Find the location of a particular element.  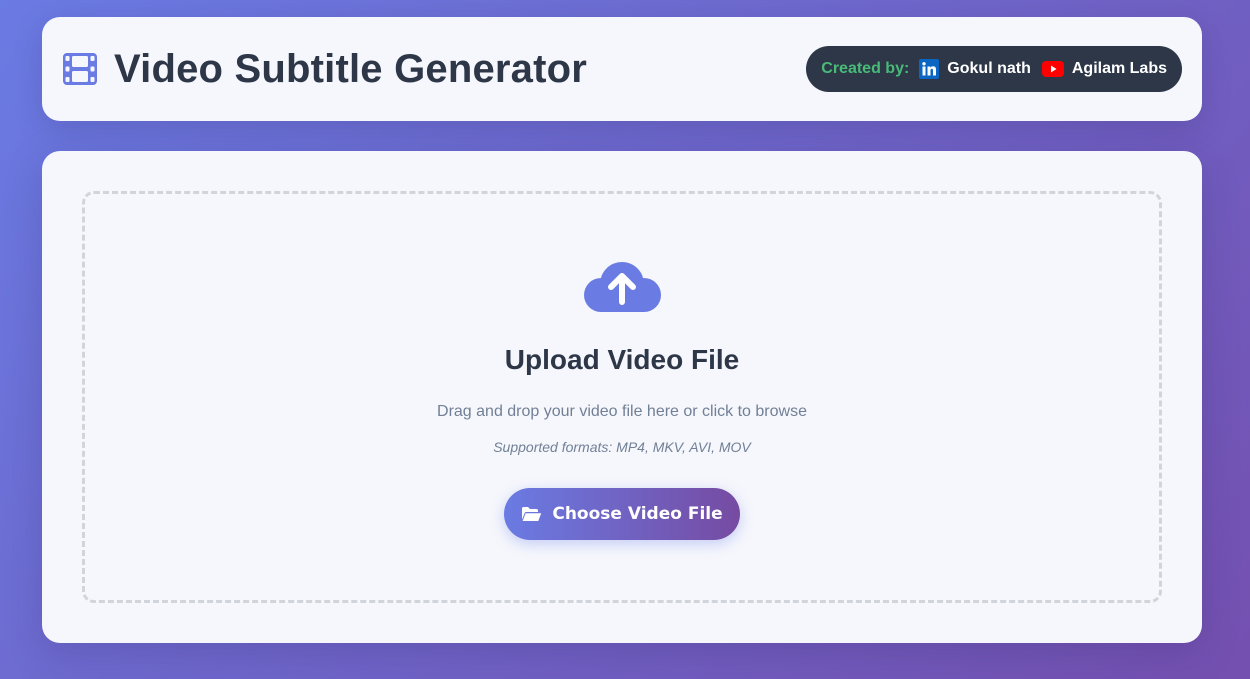

linkedin-icon is located at coordinates (929, 69).